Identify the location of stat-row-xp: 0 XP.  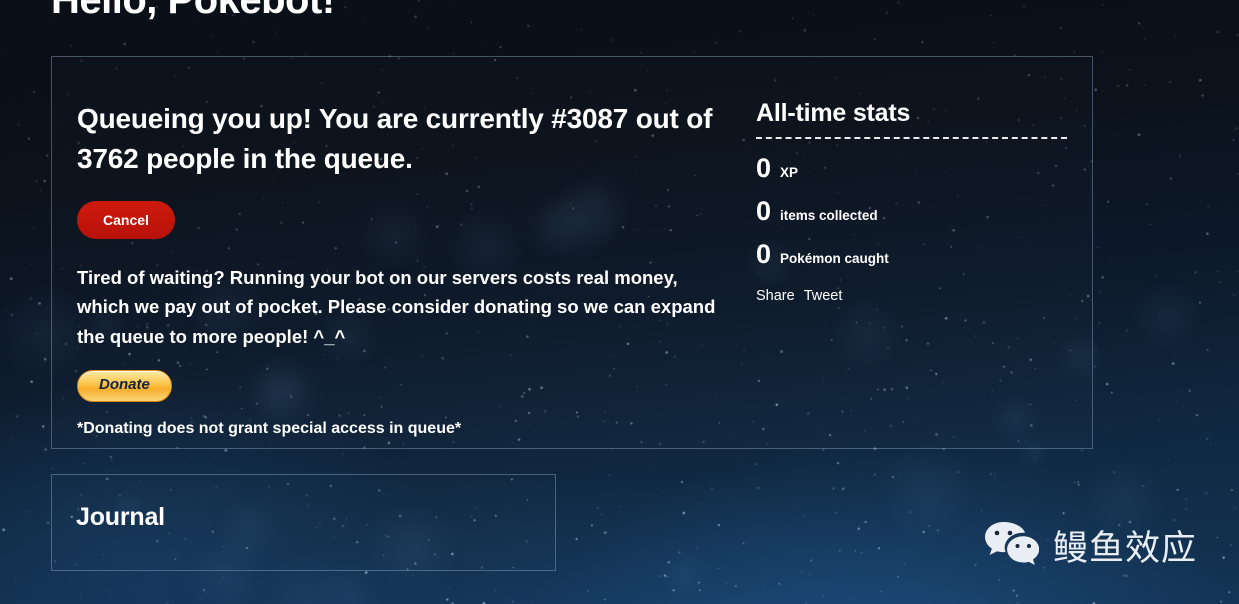
(911, 168).